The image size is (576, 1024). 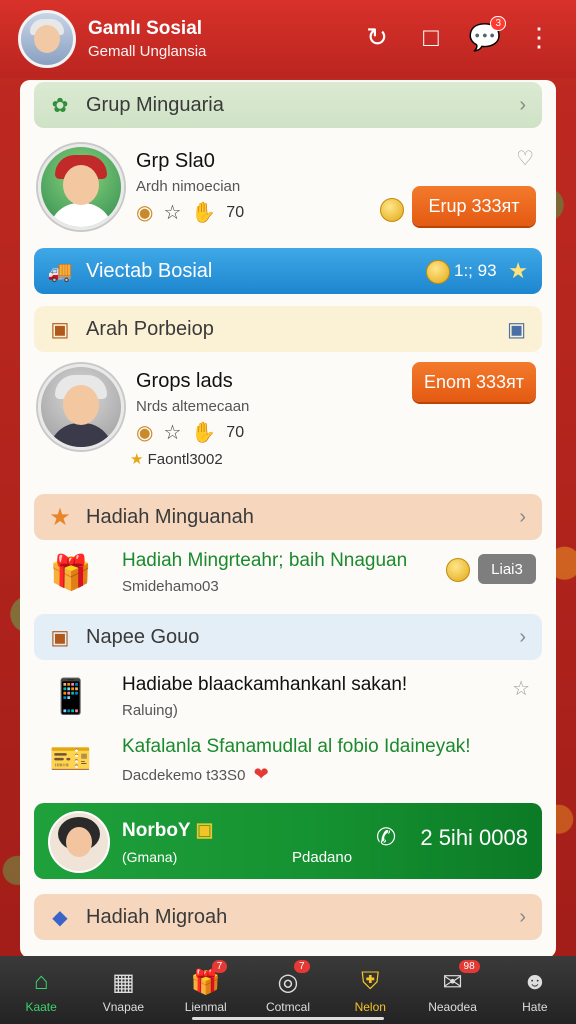 I want to click on promo-name-text: NorboY, so click(x=156, y=830).